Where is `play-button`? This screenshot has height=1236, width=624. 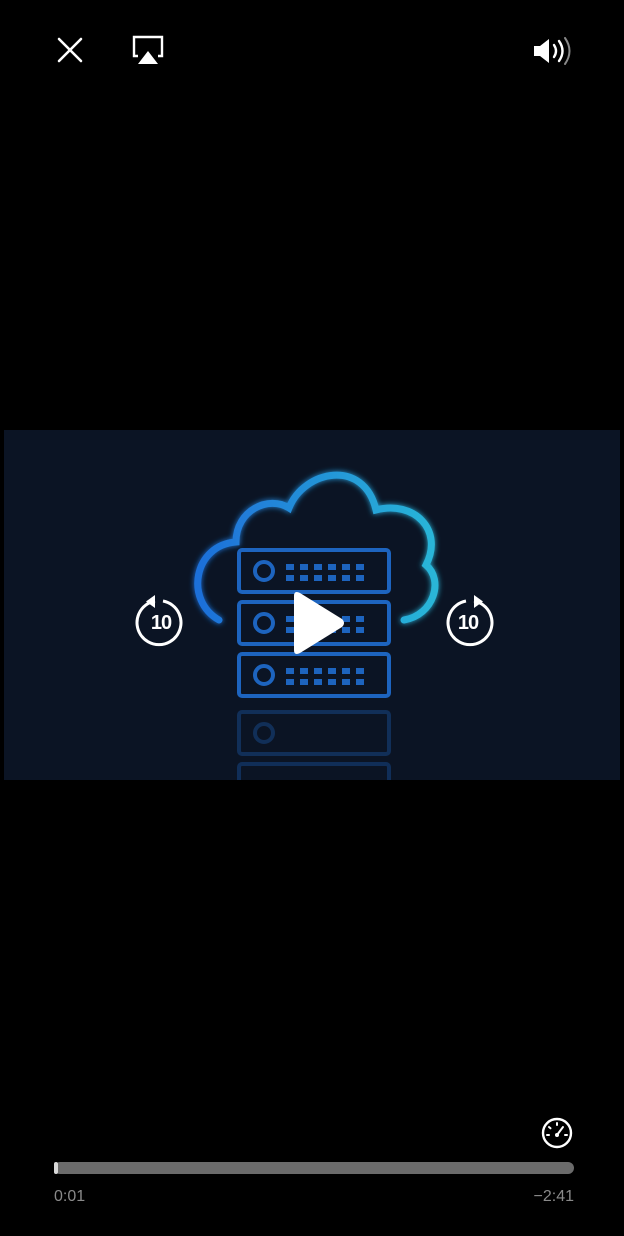
play-button is located at coordinates (316, 623).